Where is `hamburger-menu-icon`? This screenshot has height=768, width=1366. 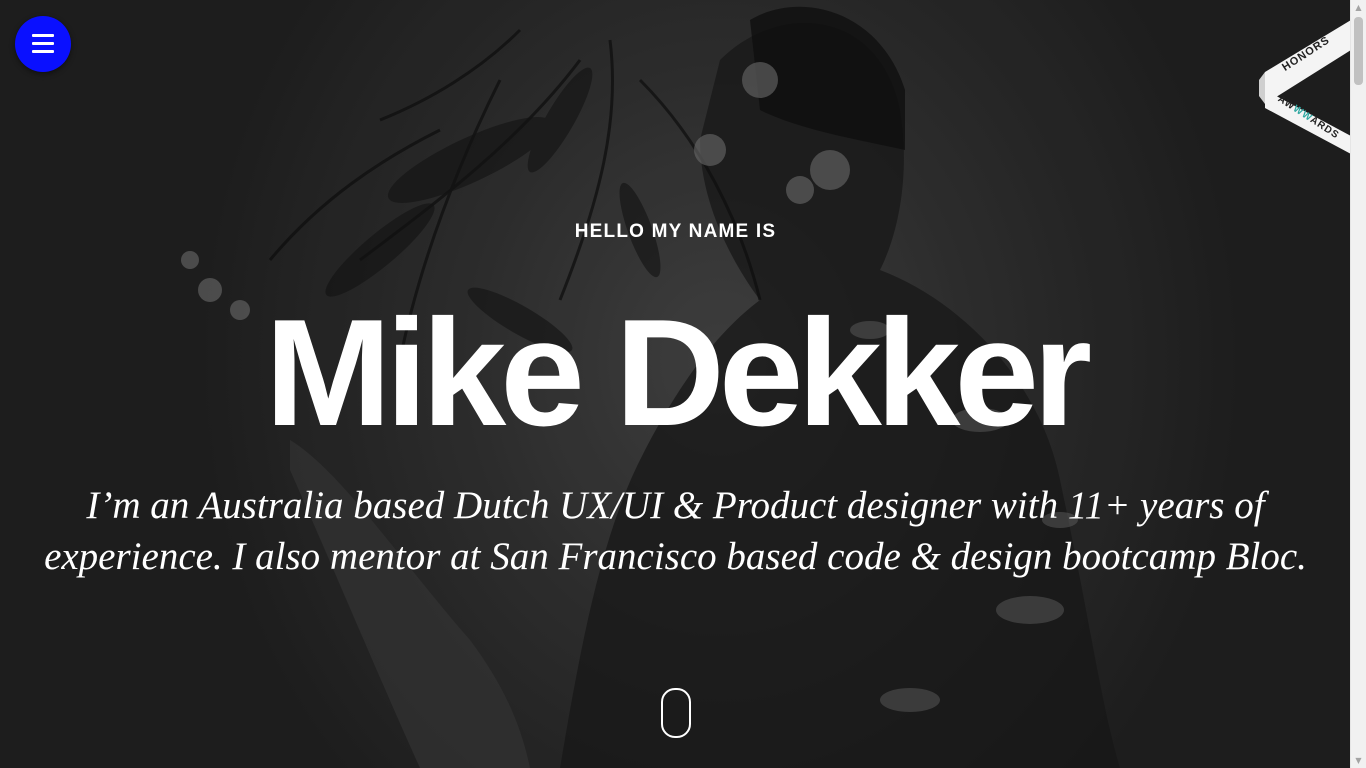 hamburger-menu-icon is located at coordinates (43, 44).